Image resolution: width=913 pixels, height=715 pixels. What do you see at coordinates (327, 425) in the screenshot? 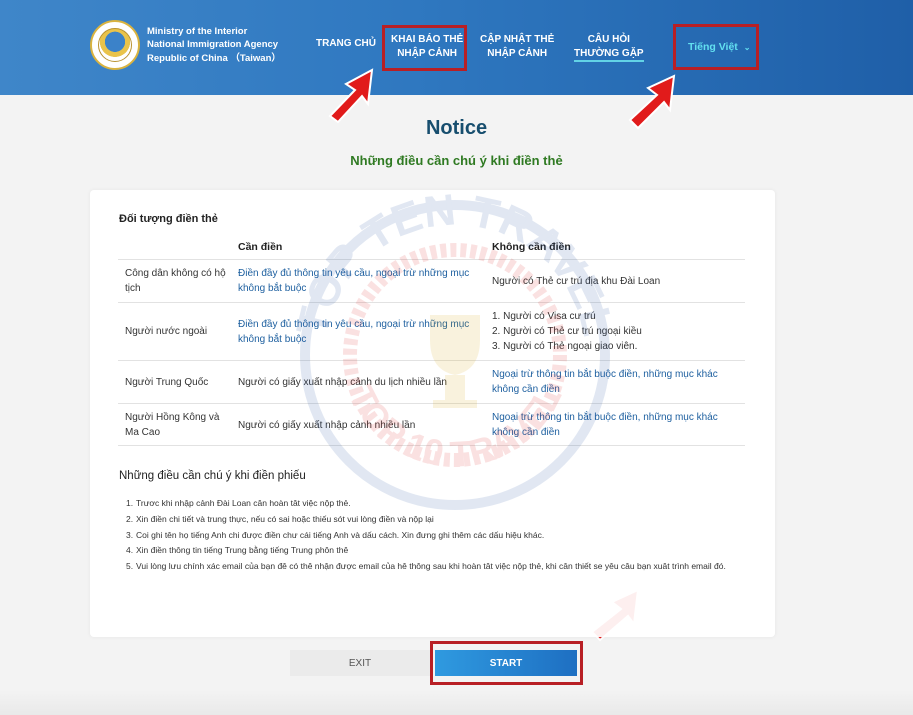
I see `row-need: Người có giấy xuất nhập cảnh nhiều lần` at bounding box center [327, 425].